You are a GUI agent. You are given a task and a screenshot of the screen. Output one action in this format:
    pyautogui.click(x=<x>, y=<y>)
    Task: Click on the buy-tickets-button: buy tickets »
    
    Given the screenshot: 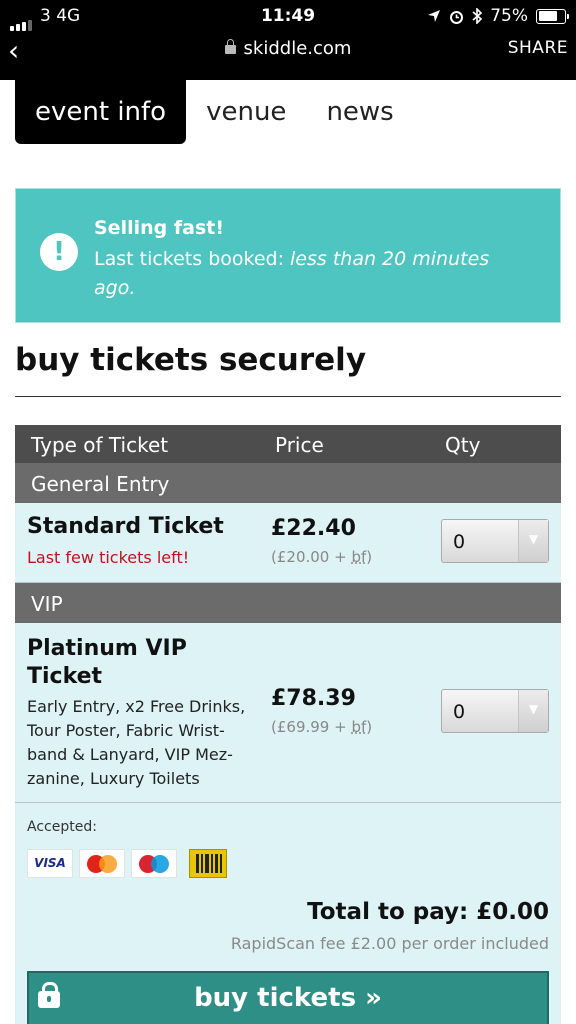 What is the action you would take?
    pyautogui.click(x=288, y=997)
    